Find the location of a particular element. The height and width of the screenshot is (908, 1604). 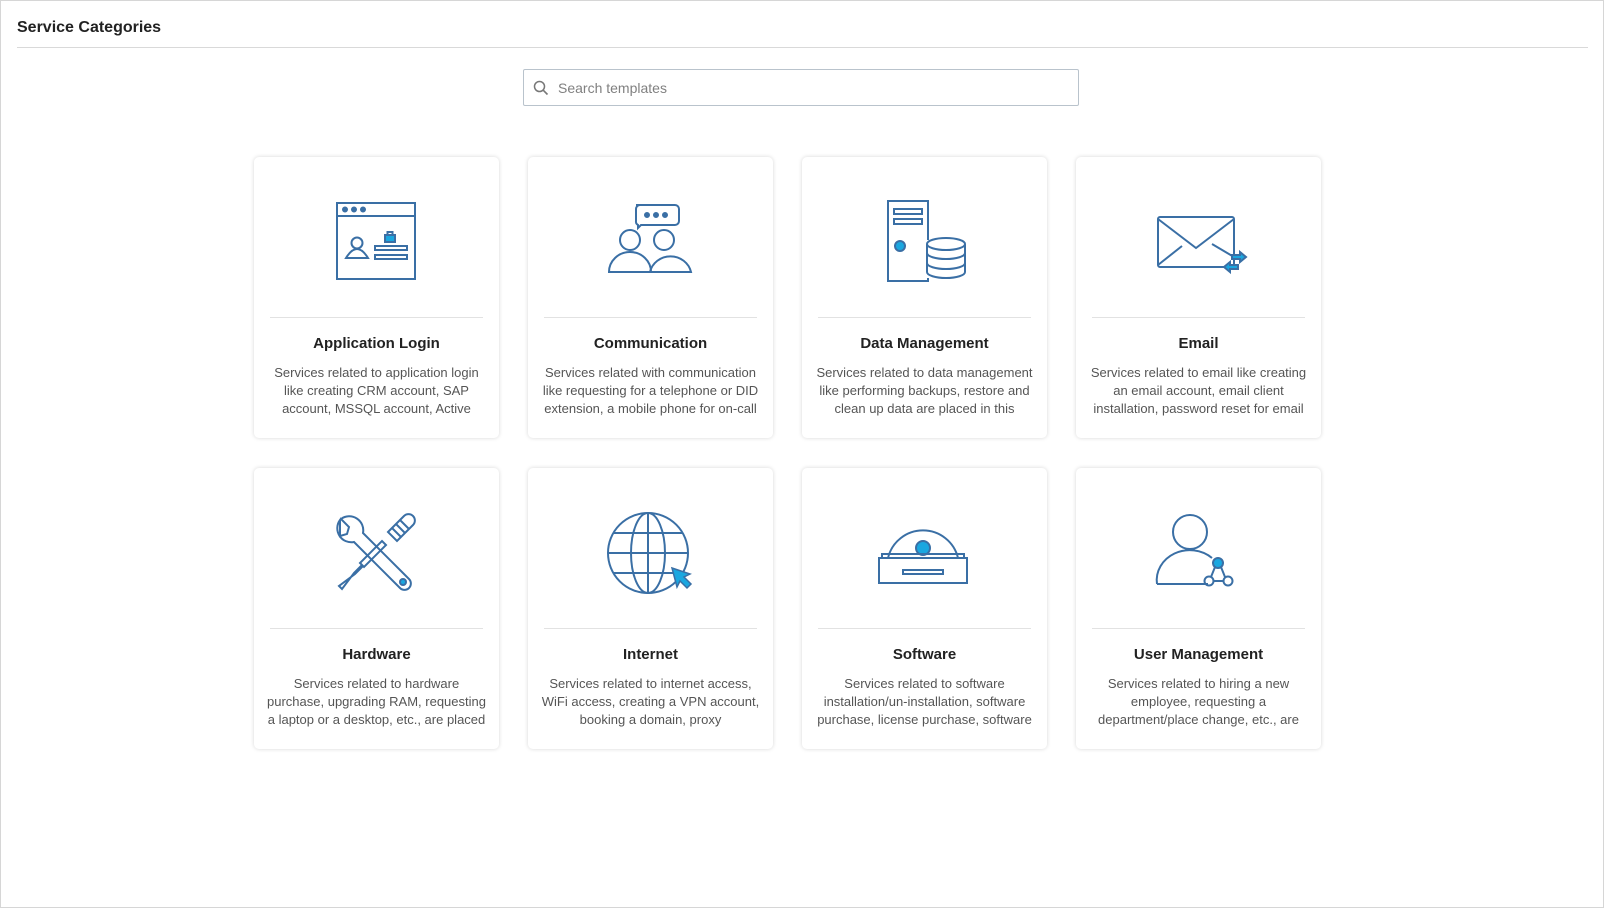

card-title: Data Management is located at coordinates (924, 343).